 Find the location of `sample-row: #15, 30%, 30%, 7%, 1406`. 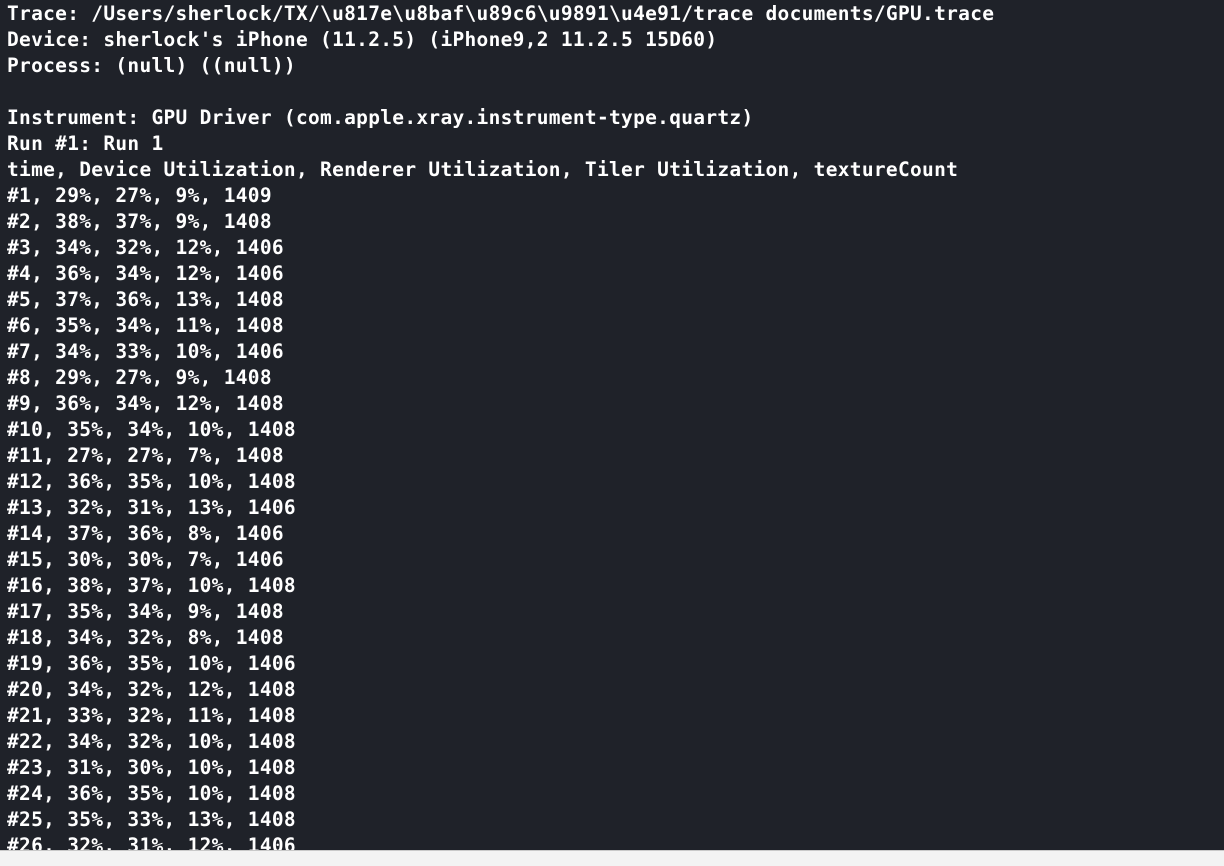

sample-row: #15, 30%, 30%, 7%, 1406 is located at coordinates (145, 559).